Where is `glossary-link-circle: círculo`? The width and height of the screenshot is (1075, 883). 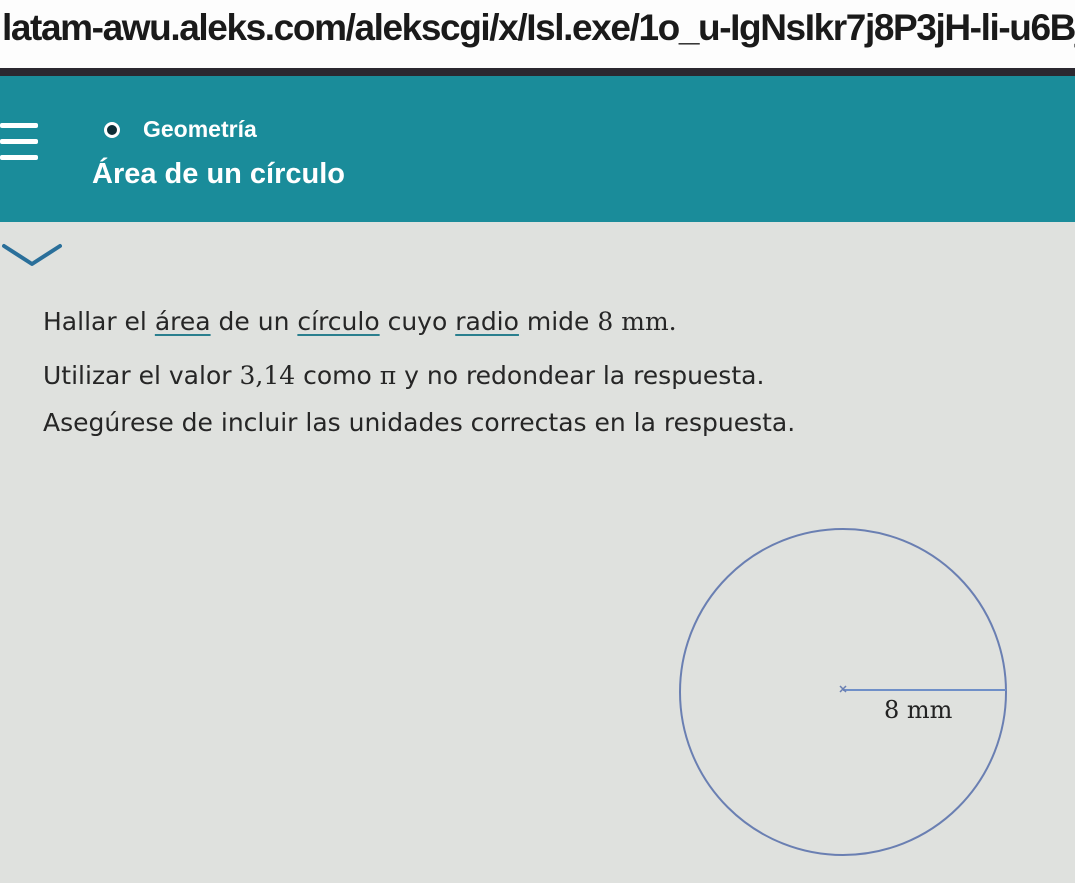 glossary-link-circle: círculo is located at coordinates (338, 321).